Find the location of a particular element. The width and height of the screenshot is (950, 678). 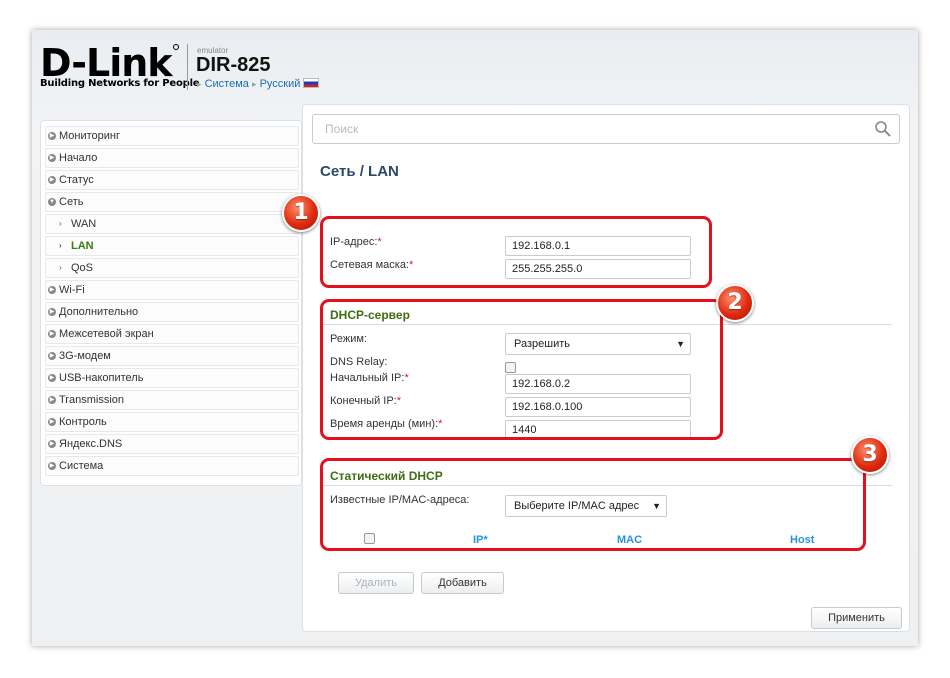

sidebar-item-label: Контроль is located at coordinates (83, 422).